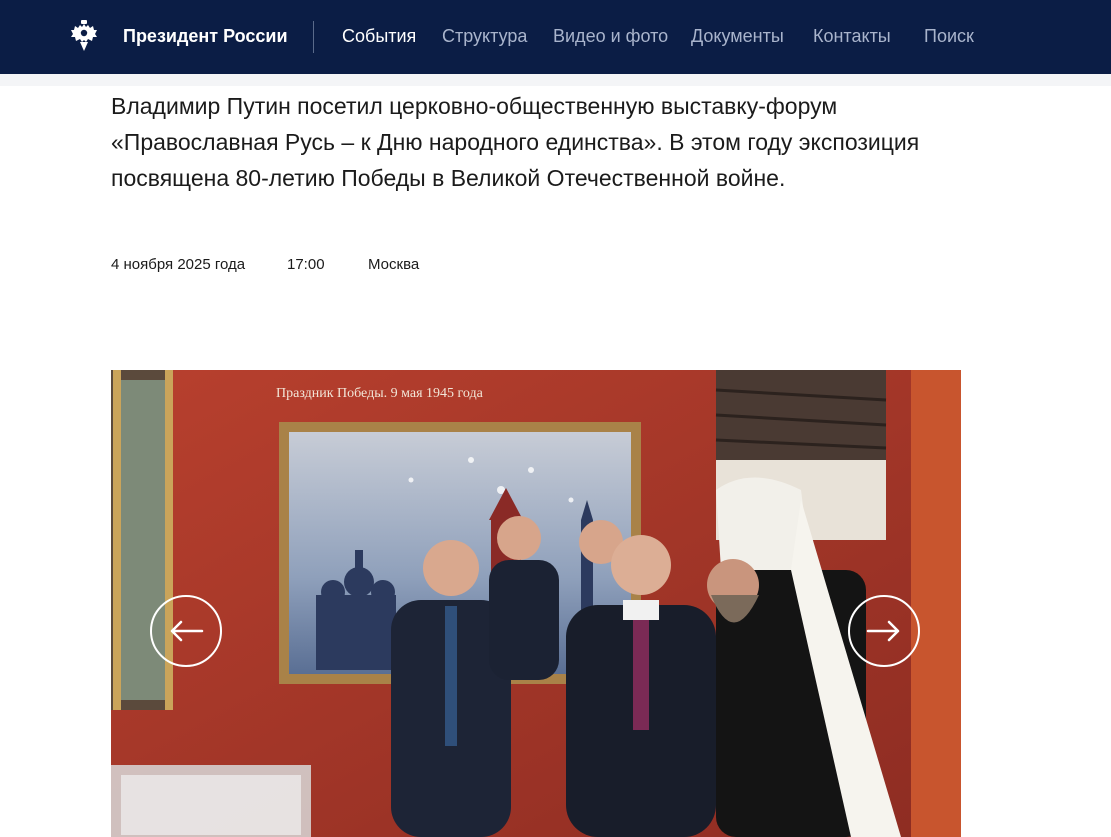 This screenshot has height=837, width=1111. Describe the element at coordinates (484, 36) in the screenshot. I see `nav-item-structure: Структура` at that location.